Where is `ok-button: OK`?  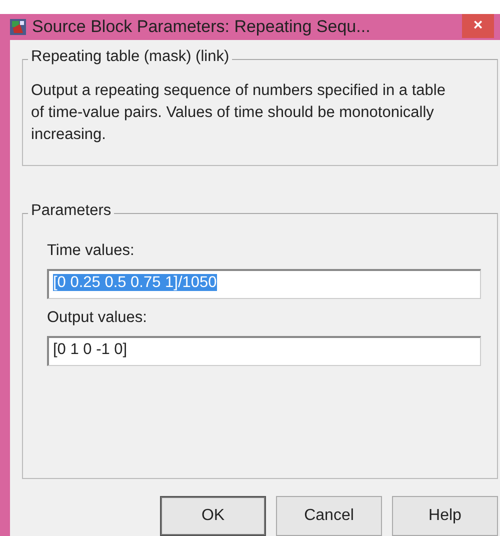
ok-button: OK is located at coordinates (213, 516).